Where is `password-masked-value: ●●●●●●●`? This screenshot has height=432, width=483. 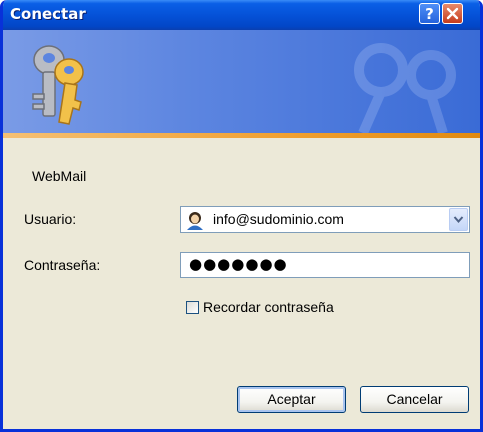
password-masked-value: ●●●●●●● is located at coordinates (238, 264).